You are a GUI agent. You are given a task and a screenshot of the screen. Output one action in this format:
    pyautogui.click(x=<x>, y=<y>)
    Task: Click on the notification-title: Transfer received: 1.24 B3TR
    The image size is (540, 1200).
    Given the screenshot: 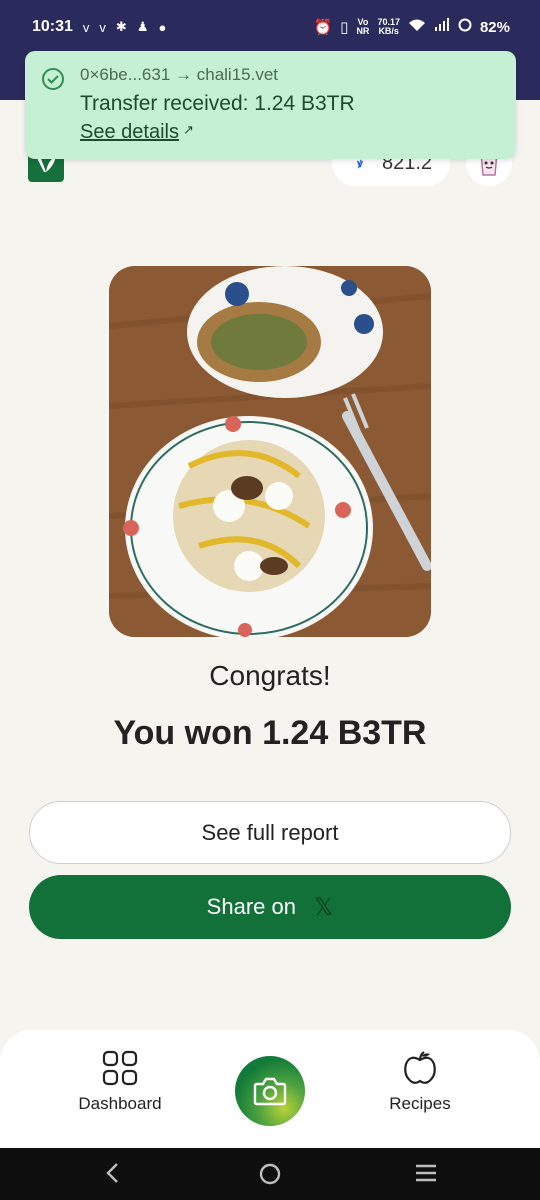 What is the action you would take?
    pyautogui.click(x=217, y=103)
    